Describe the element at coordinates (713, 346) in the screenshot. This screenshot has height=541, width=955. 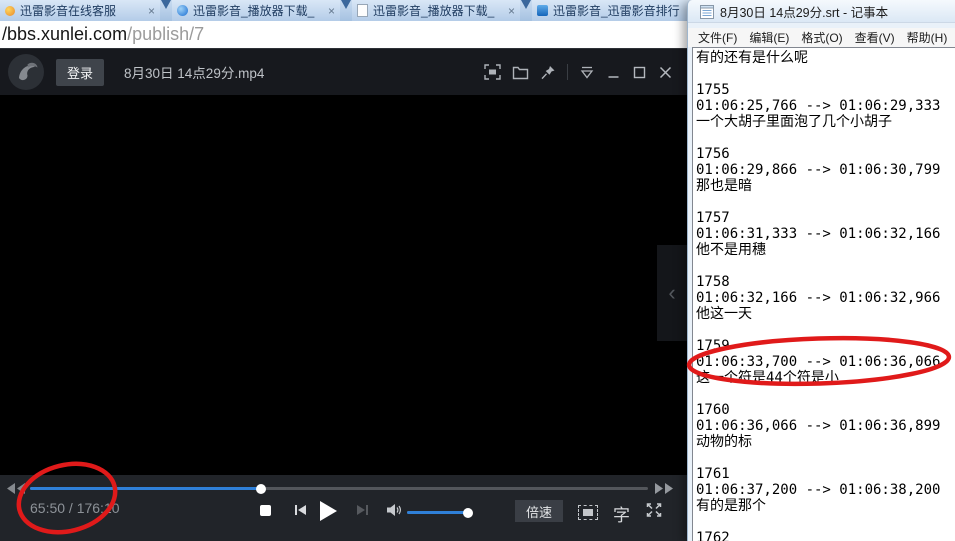
I see `text-line: 1759` at that location.